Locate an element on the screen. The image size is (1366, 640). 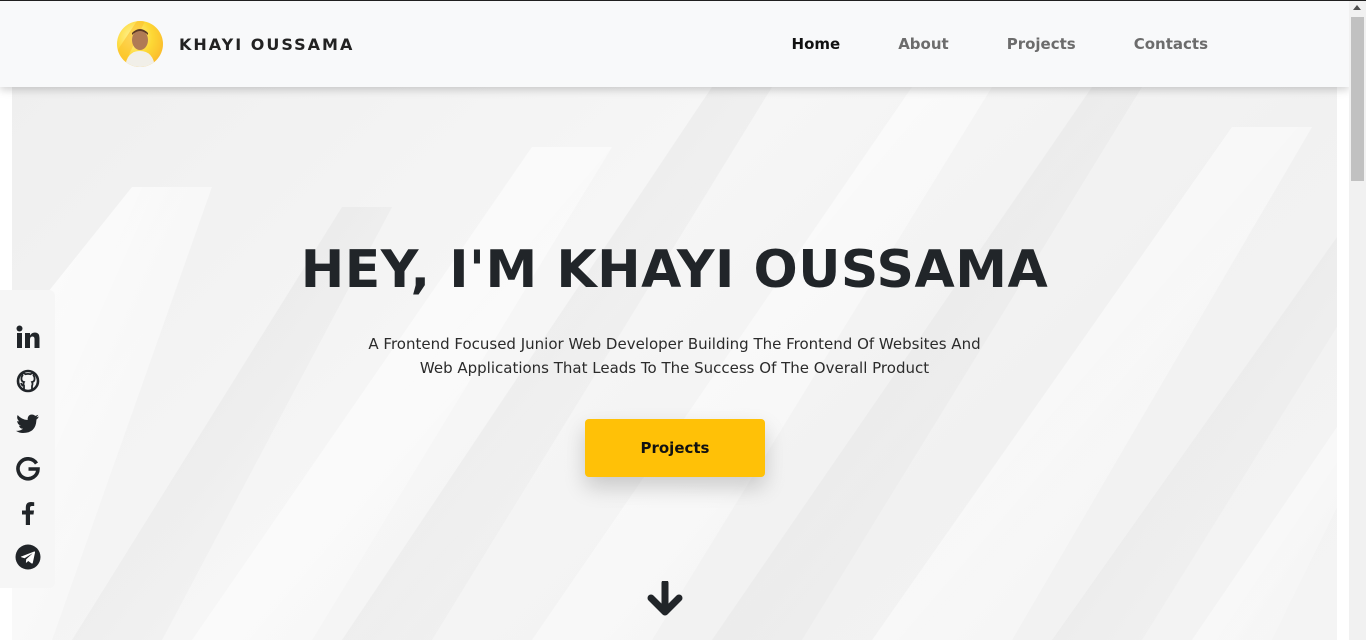
avatar is located at coordinates (140, 44).